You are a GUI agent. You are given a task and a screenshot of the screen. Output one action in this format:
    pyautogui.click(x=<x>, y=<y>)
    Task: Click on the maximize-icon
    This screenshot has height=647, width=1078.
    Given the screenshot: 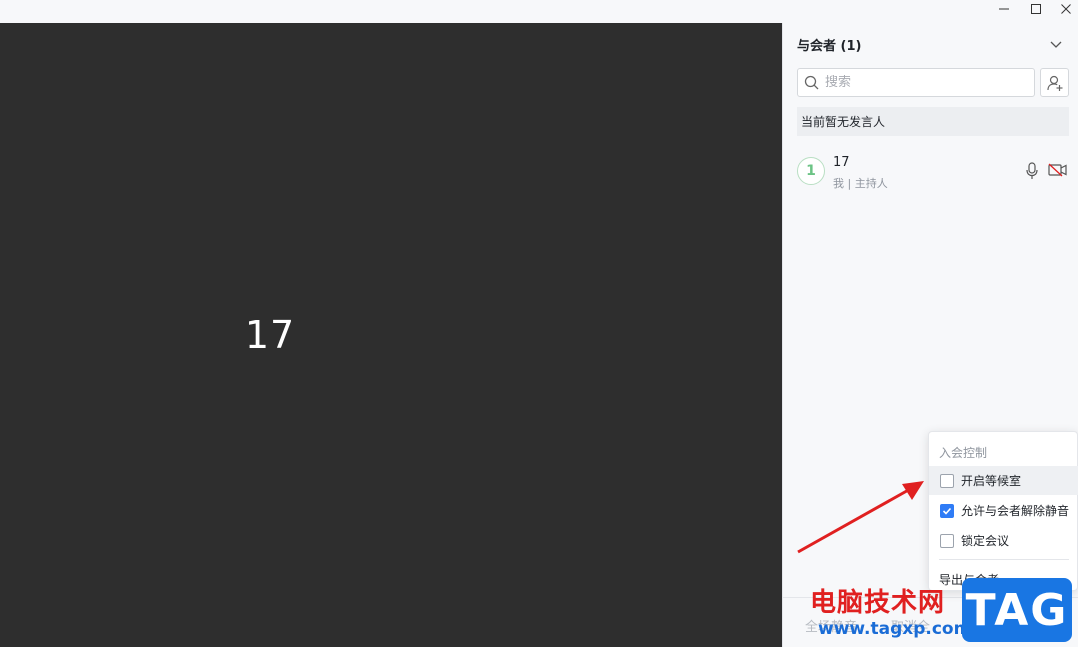 What is the action you would take?
    pyautogui.click(x=1036, y=9)
    